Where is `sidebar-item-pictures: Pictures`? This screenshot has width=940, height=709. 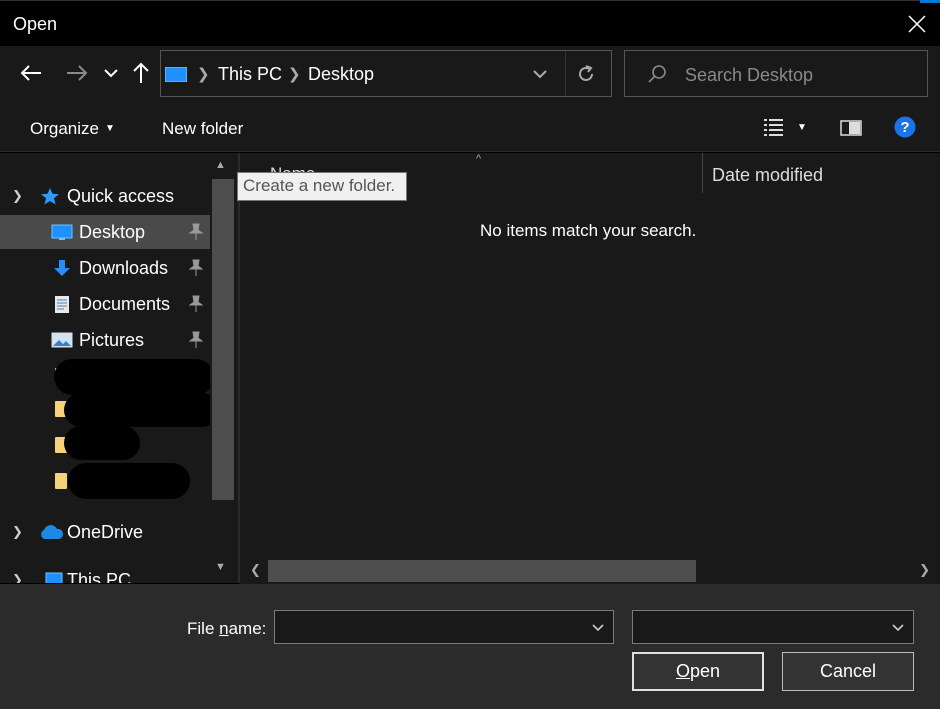 sidebar-item-pictures: Pictures is located at coordinates (105, 340).